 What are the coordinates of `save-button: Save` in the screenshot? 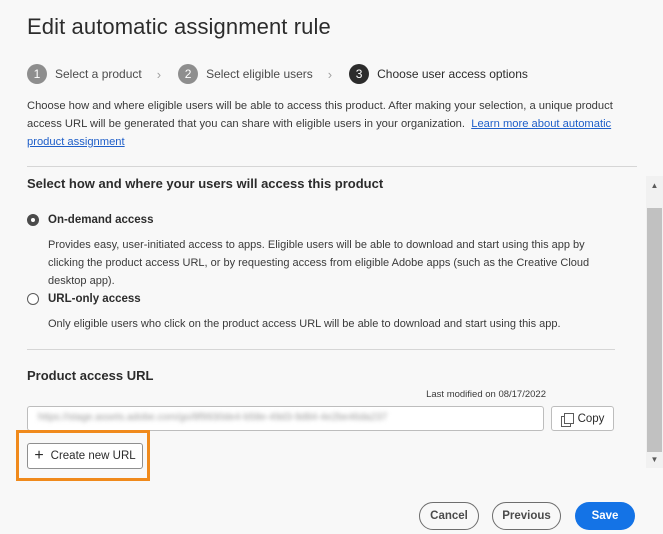 It's located at (605, 516).